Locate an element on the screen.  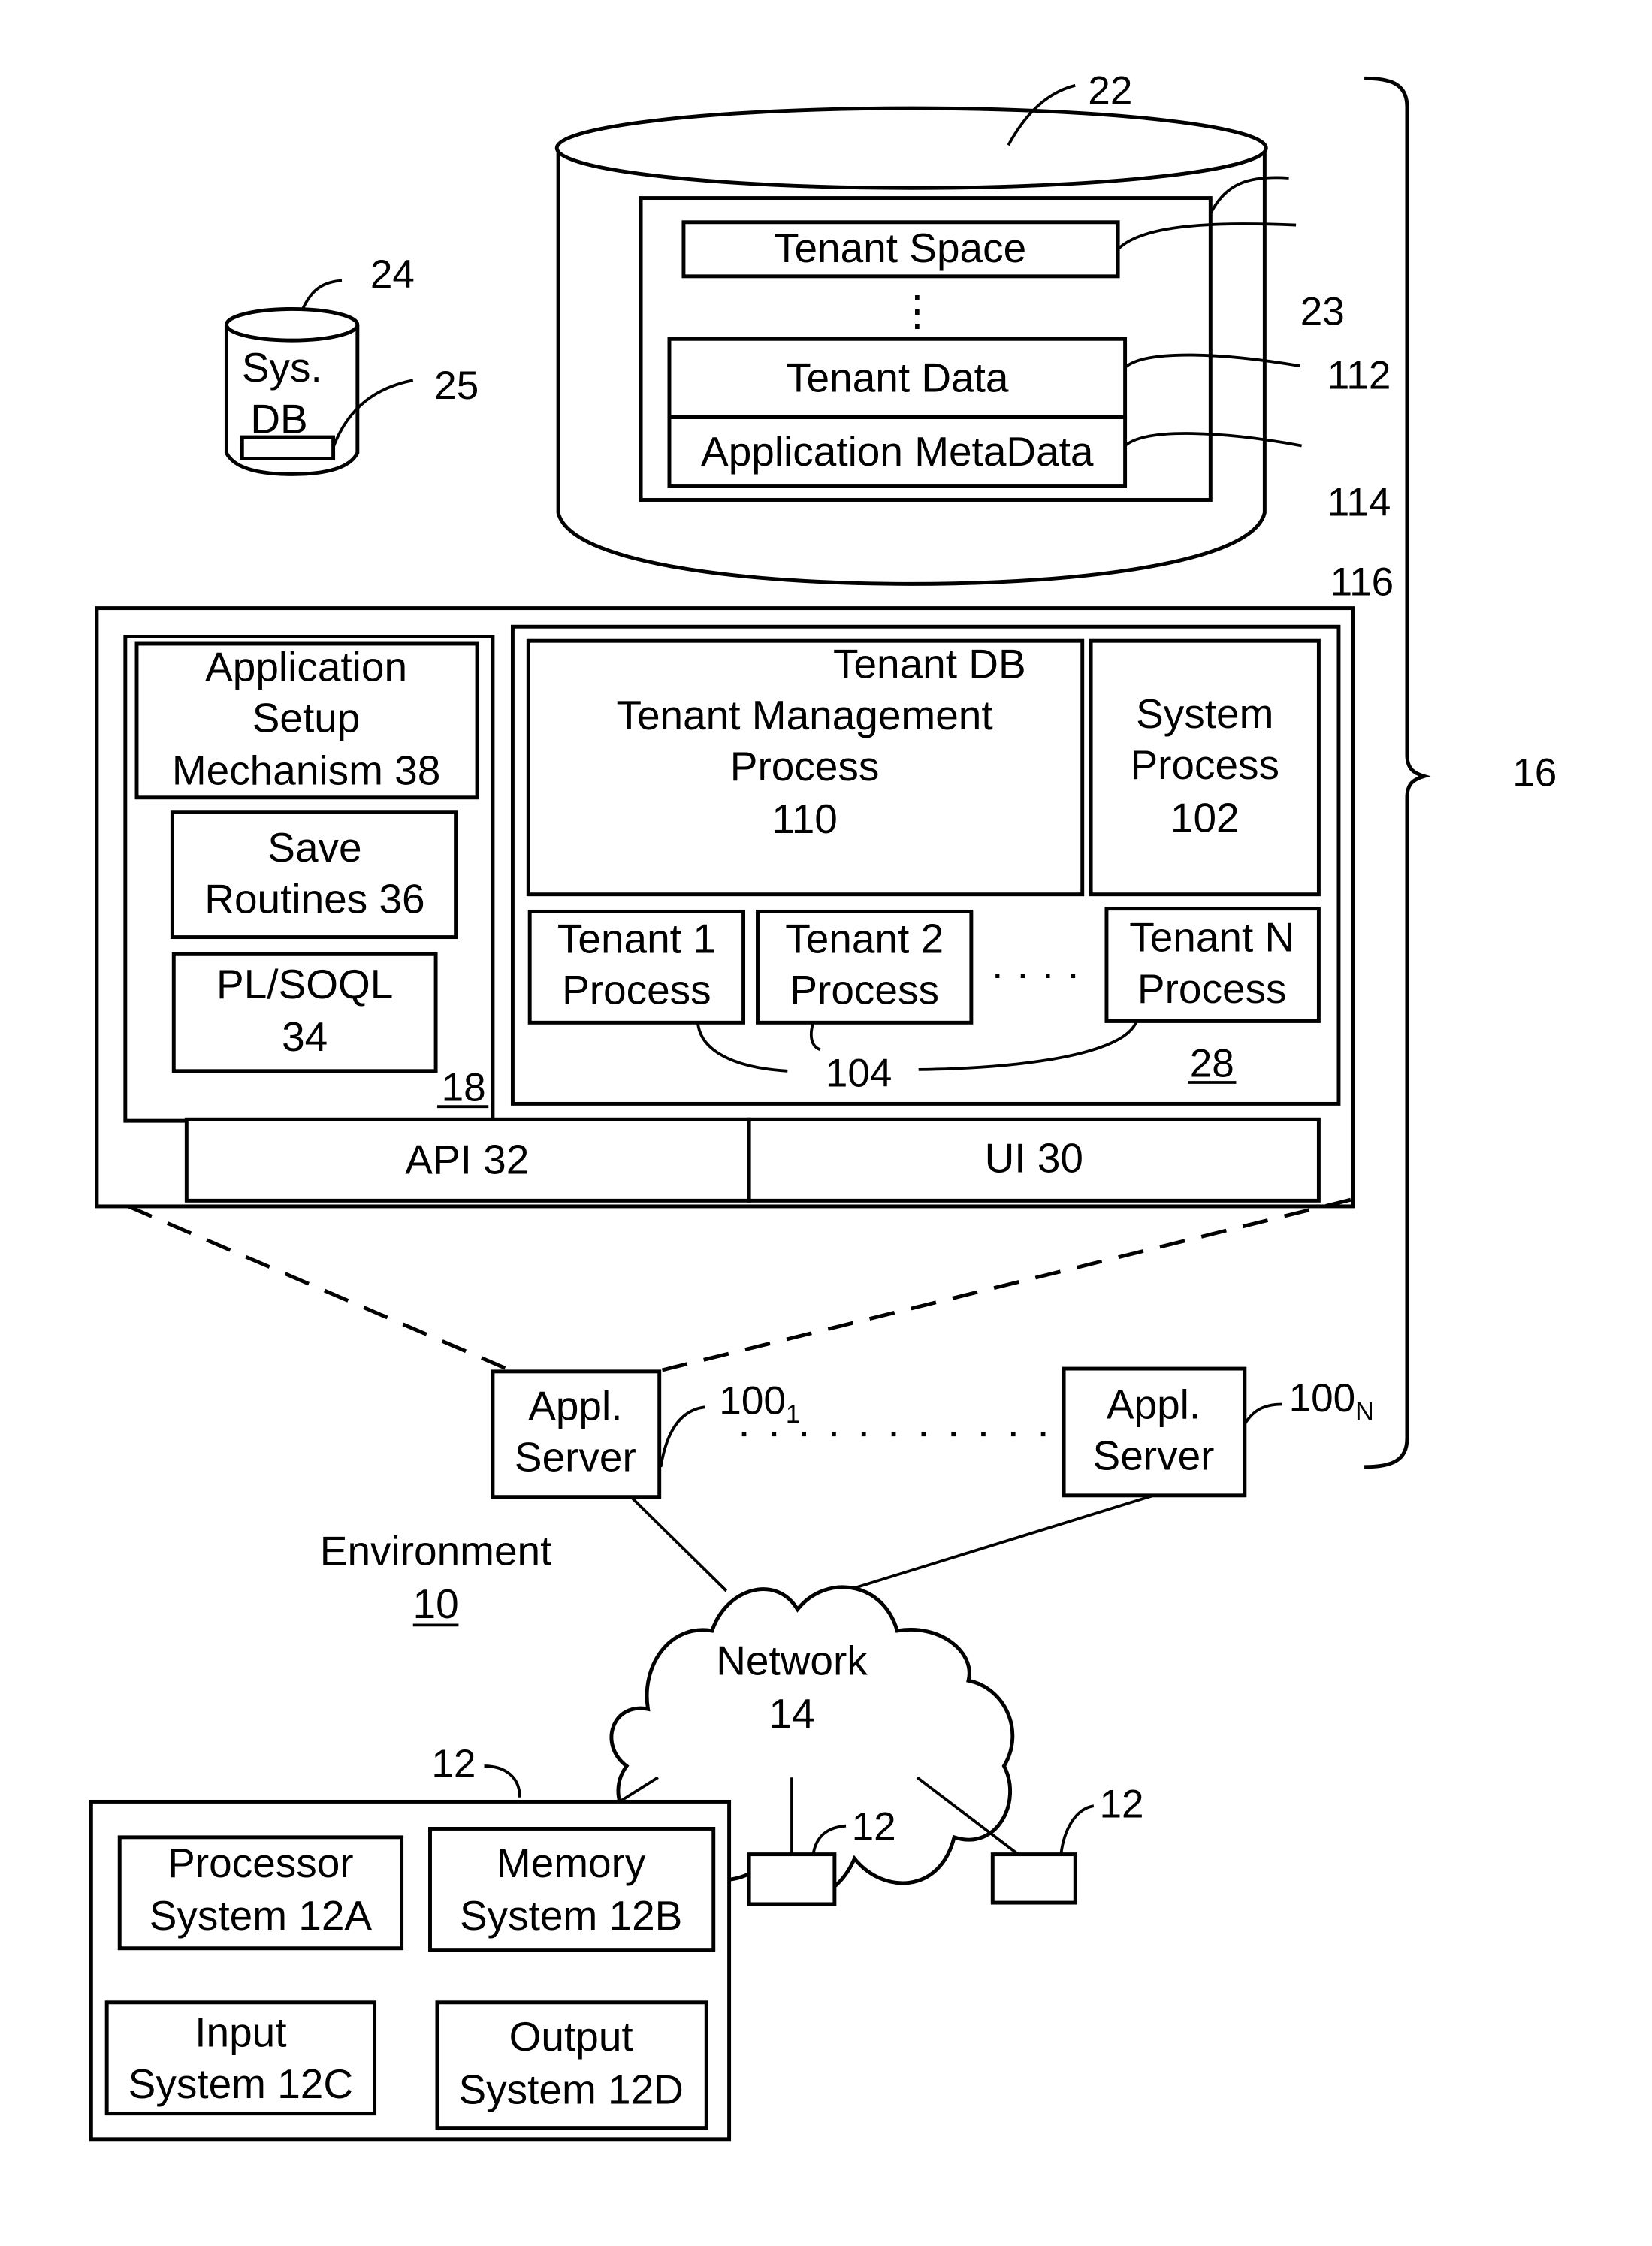
sys-db-label-line2: DB is located at coordinates (278, 418).